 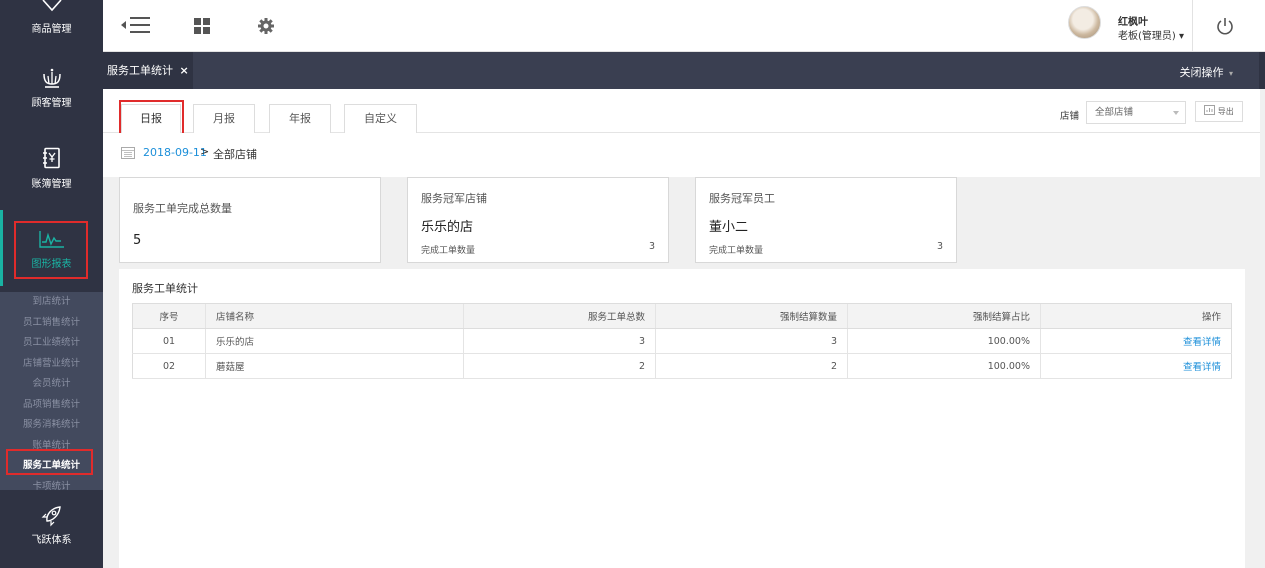 What do you see at coordinates (538, 220) in the screenshot?
I see `card-top-store: 服务冠军店铺 乐乐的店 完成工单数量 3` at bounding box center [538, 220].